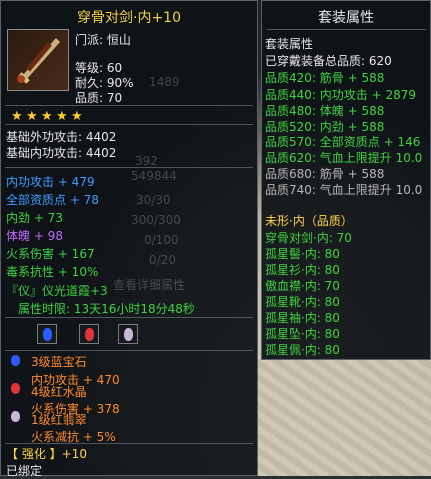 The width and height of the screenshot is (431, 479). Describe the element at coordinates (50, 182) in the screenshot. I see `attr-inner-attack: 内功攻击 + 479` at that location.